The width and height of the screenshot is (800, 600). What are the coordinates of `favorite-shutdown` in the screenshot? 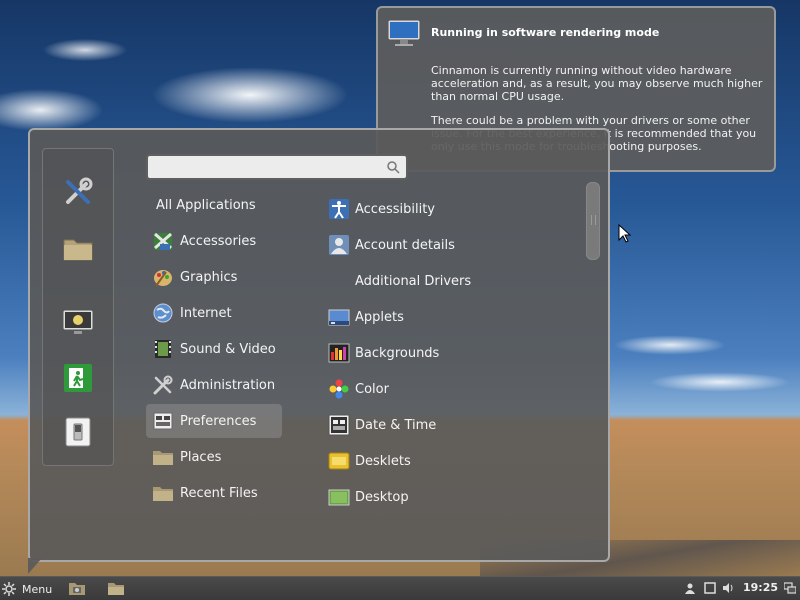 It's located at (78, 432).